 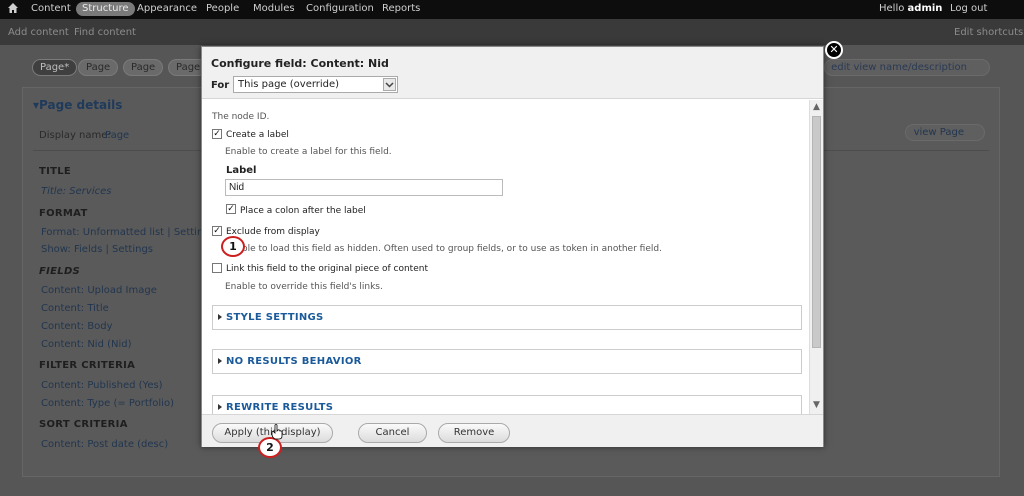 I want to click on show-line: Show: Fields | Settings, so click(x=97, y=249).